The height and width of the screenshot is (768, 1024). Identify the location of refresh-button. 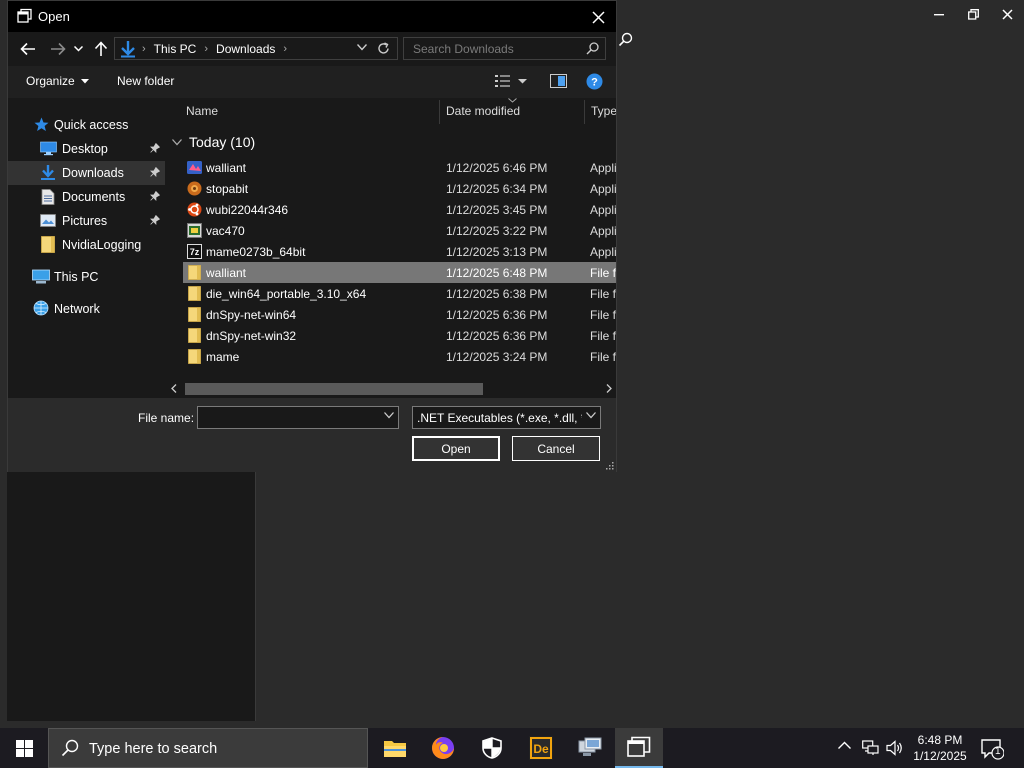
(383, 48).